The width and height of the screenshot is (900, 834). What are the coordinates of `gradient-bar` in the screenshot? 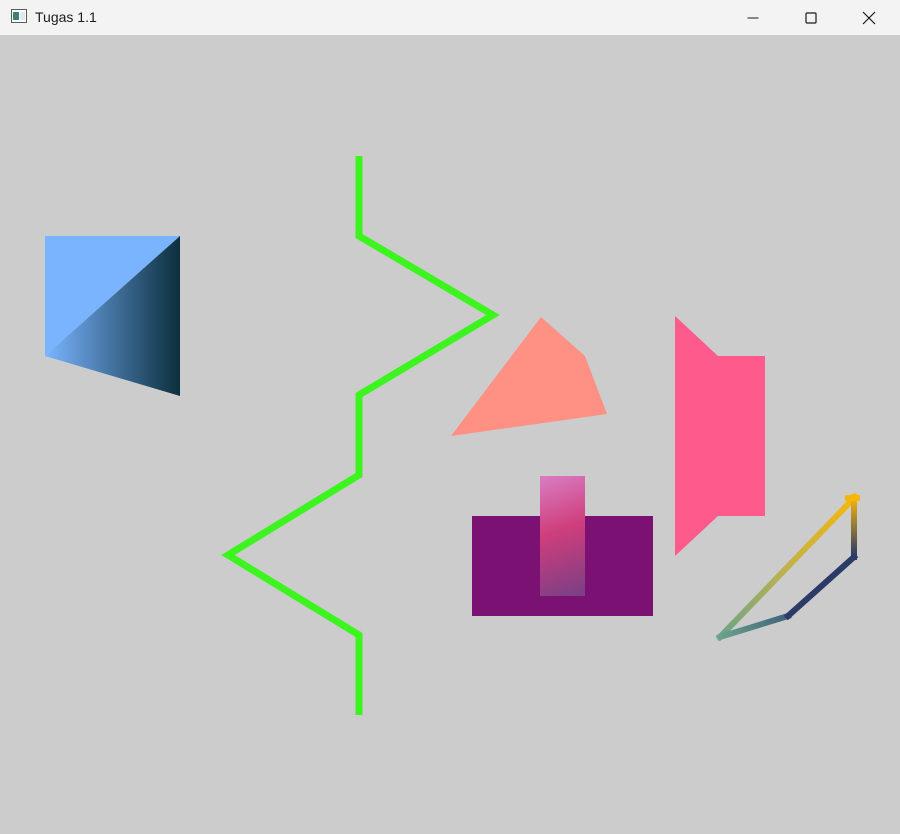 It's located at (562, 536).